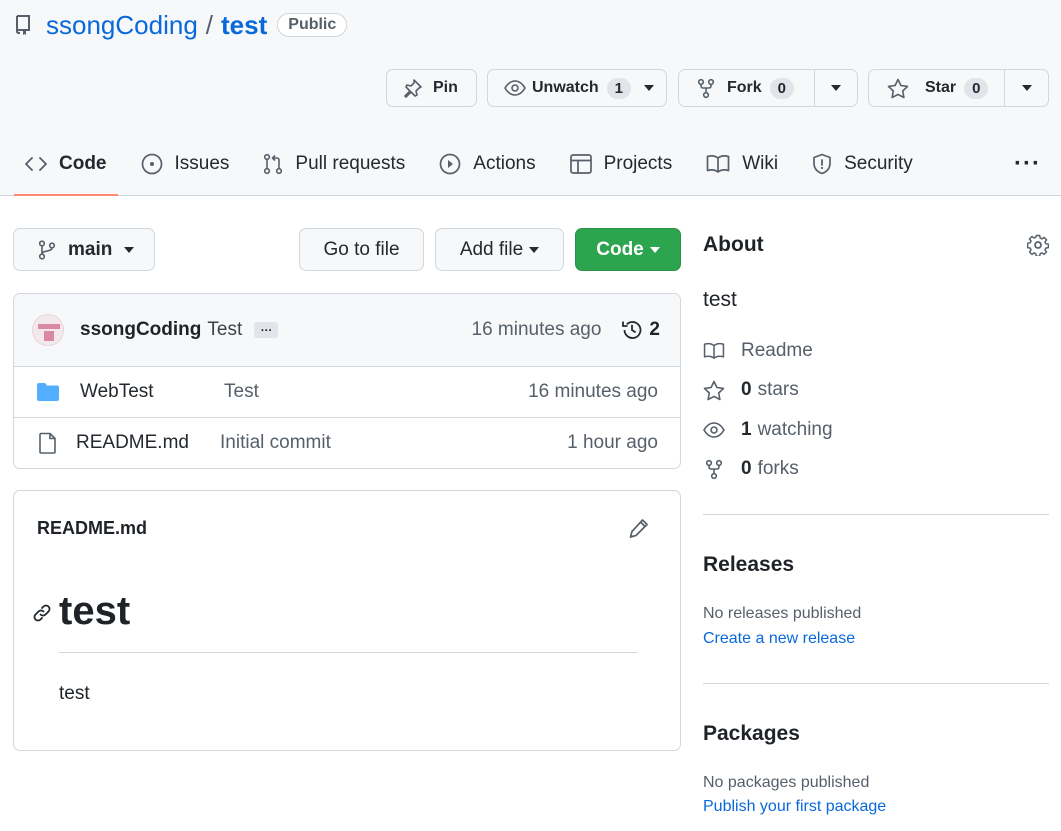  I want to click on code-icon, so click(36, 164).